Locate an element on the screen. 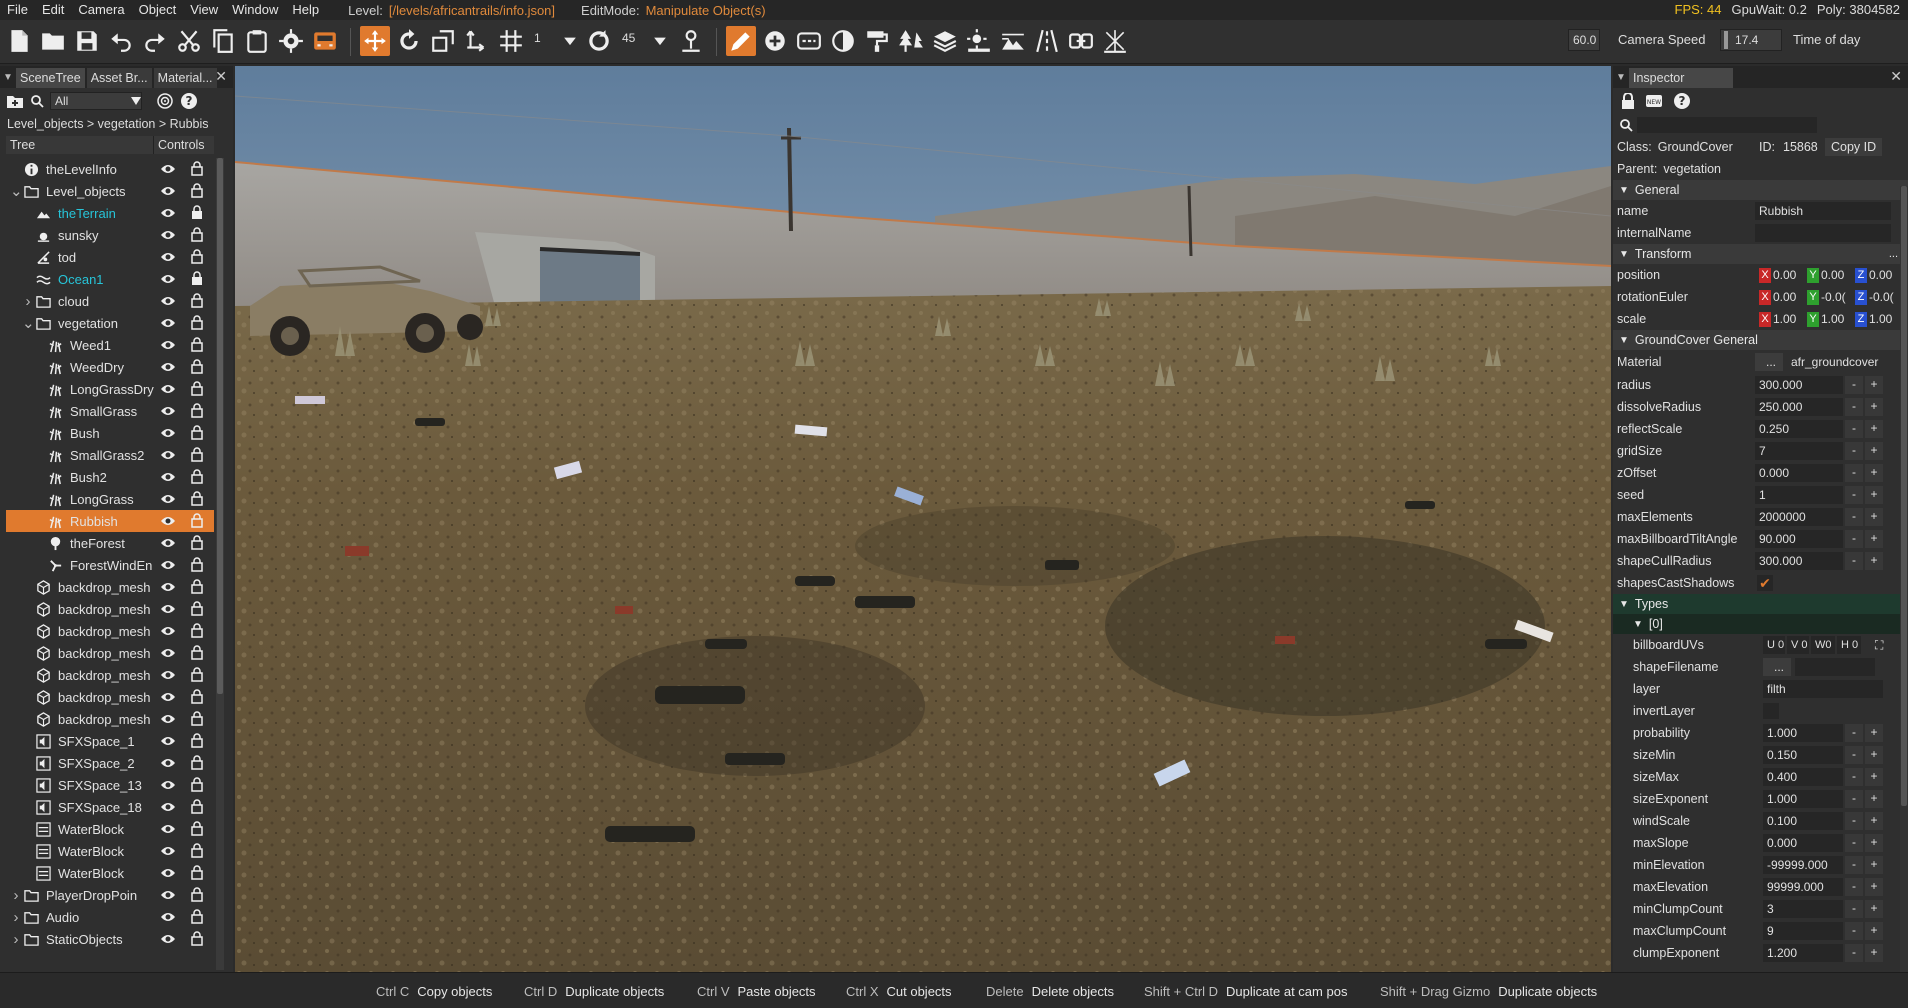 This screenshot has height=1008, width=1908. menu-camera: Camera is located at coordinates (101, 10).